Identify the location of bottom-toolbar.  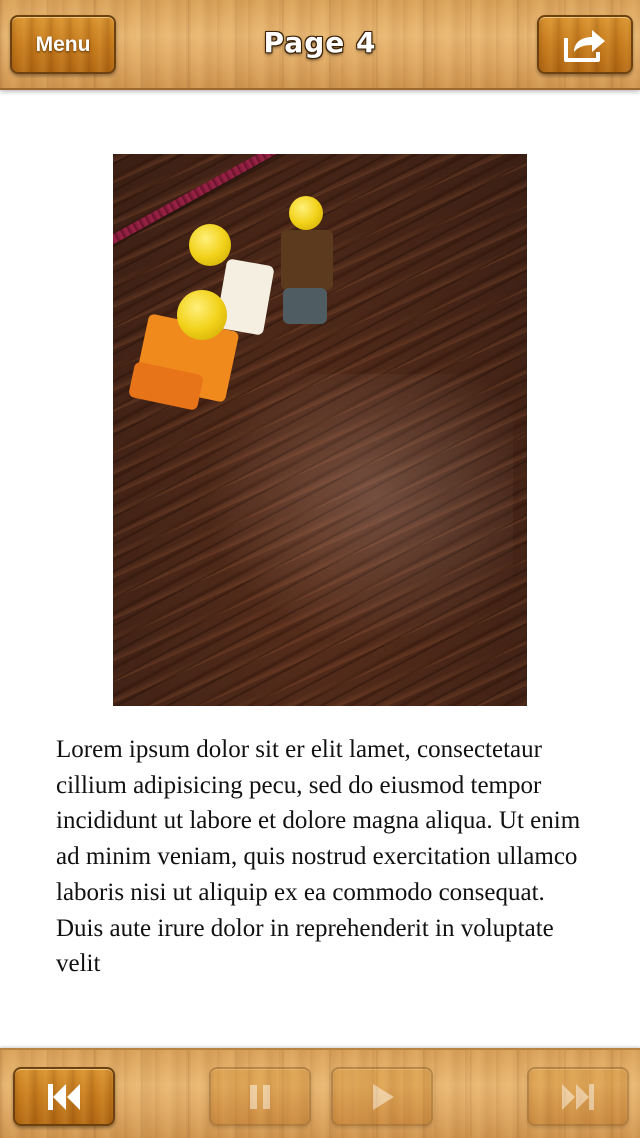
(320, 1093).